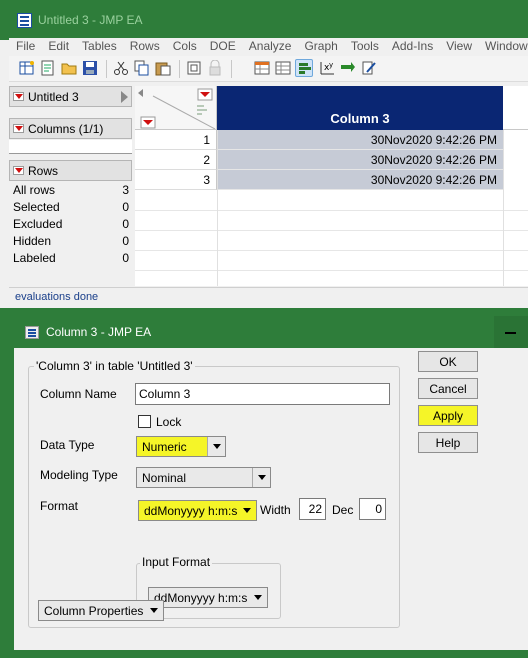  I want to click on input-format-select: ddMonyyyy h:m:s, so click(208, 597).